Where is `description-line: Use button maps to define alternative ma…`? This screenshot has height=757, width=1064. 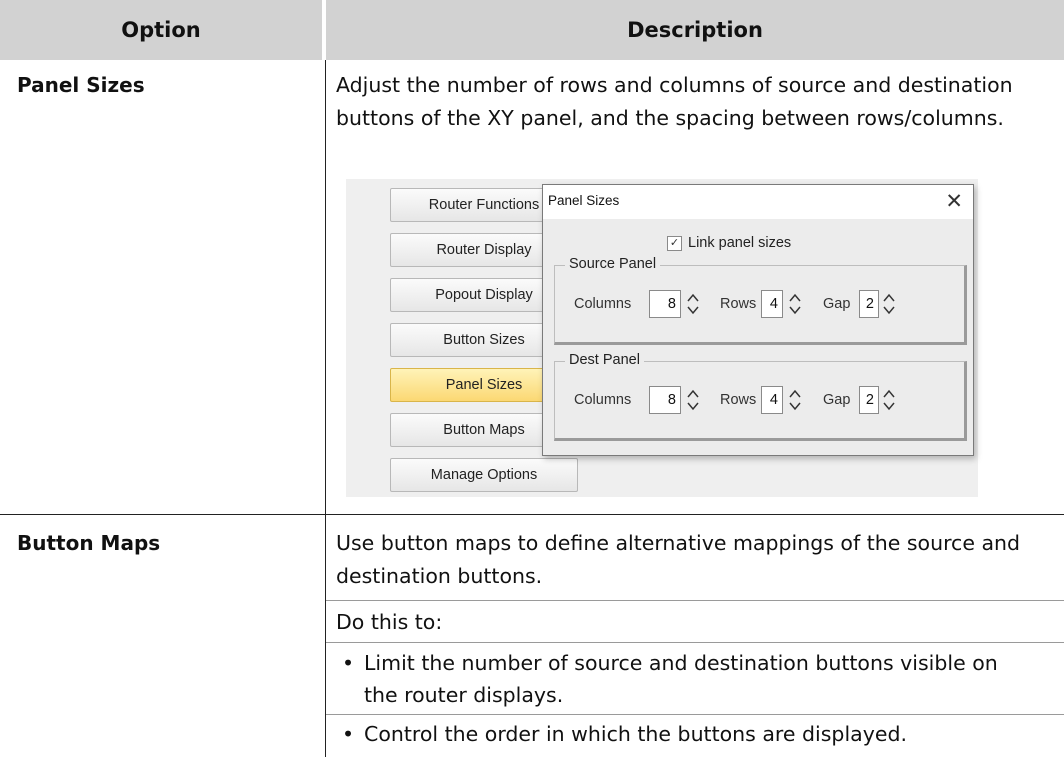 description-line: Use button maps to define alternative ma… is located at coordinates (678, 543).